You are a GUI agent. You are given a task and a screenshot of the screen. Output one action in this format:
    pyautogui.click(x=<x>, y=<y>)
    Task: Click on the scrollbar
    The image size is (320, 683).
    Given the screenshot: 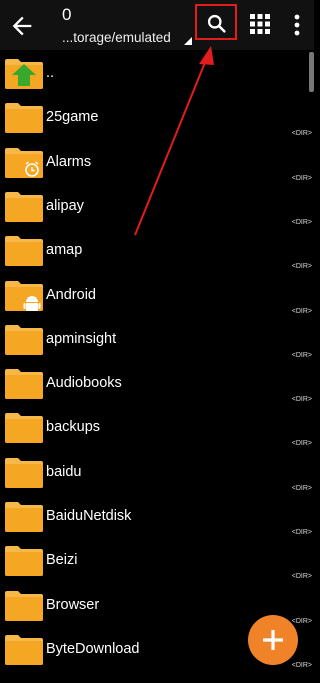 What is the action you would take?
    pyautogui.click(x=311, y=72)
    